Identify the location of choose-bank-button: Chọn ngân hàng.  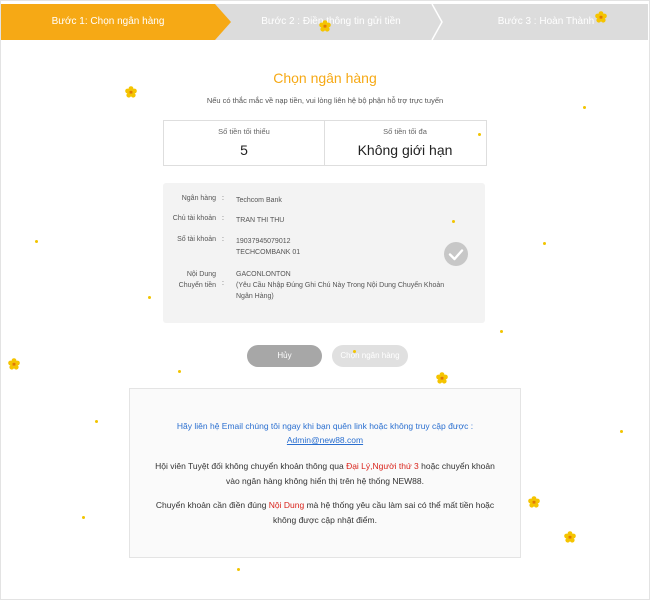
(370, 356).